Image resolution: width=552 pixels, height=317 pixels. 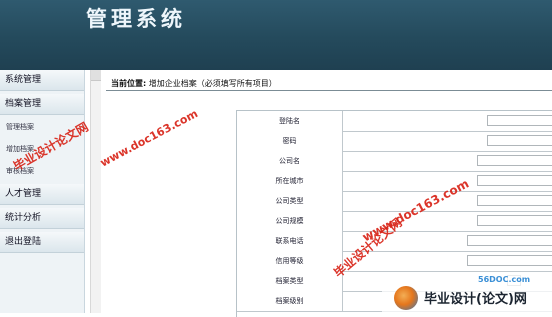 What do you see at coordinates (290, 241) in the screenshot?
I see `form-label: 联系电话` at bounding box center [290, 241].